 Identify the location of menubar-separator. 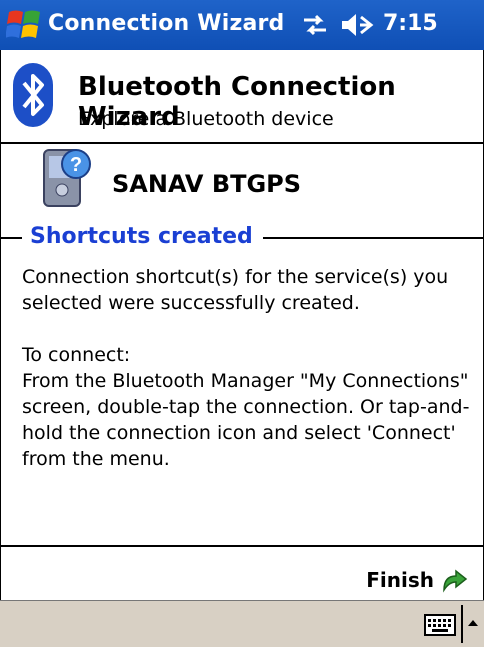
(462, 624).